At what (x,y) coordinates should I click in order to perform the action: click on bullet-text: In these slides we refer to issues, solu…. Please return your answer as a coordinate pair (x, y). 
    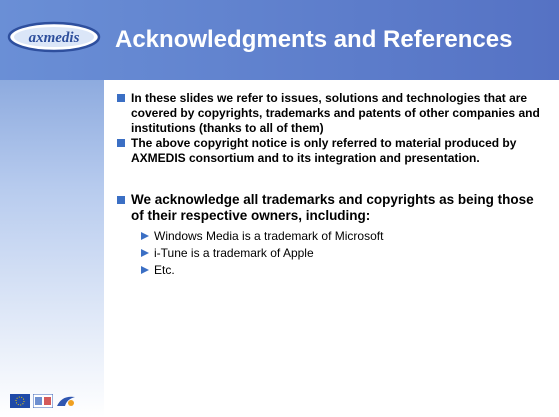
    Looking at the image, I should click on (335, 113).